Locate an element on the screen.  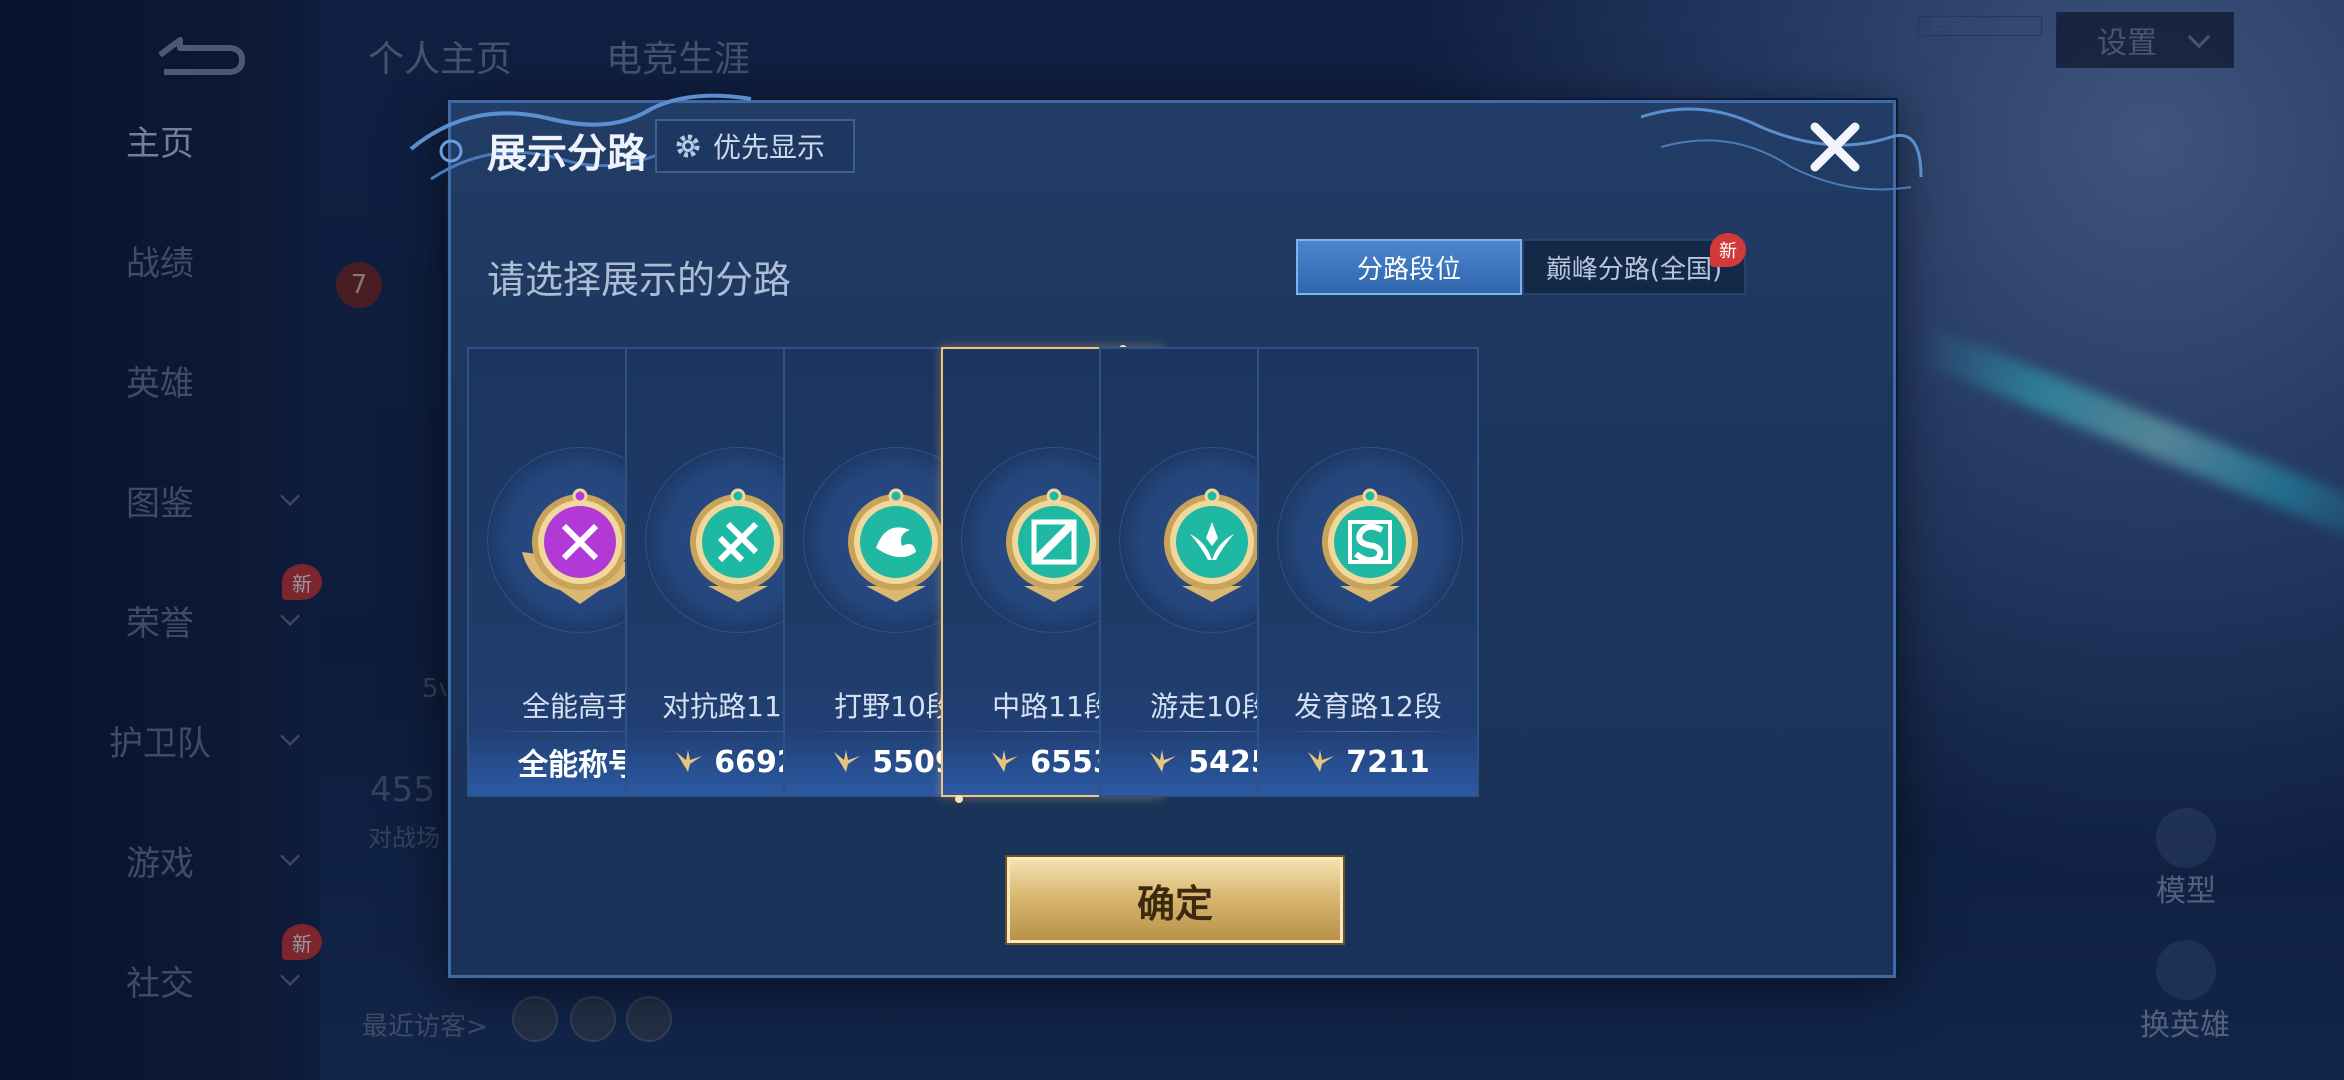
new-badge: 新 is located at coordinates (1728, 250).